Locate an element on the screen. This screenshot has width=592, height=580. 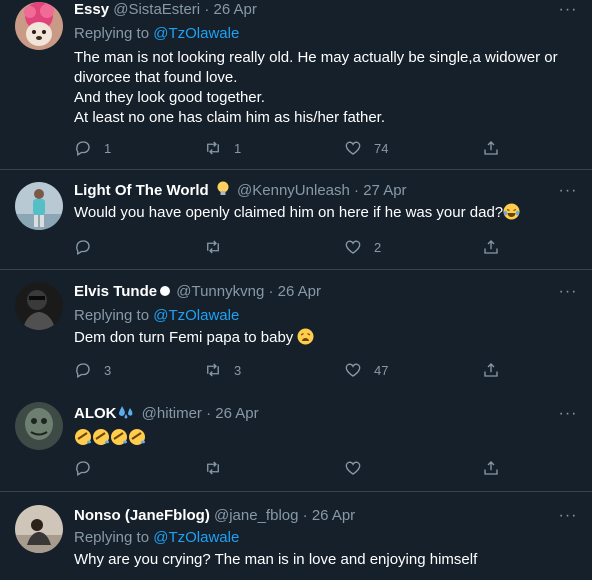
tears-of-joy-emoji is located at coordinates (511, 211).